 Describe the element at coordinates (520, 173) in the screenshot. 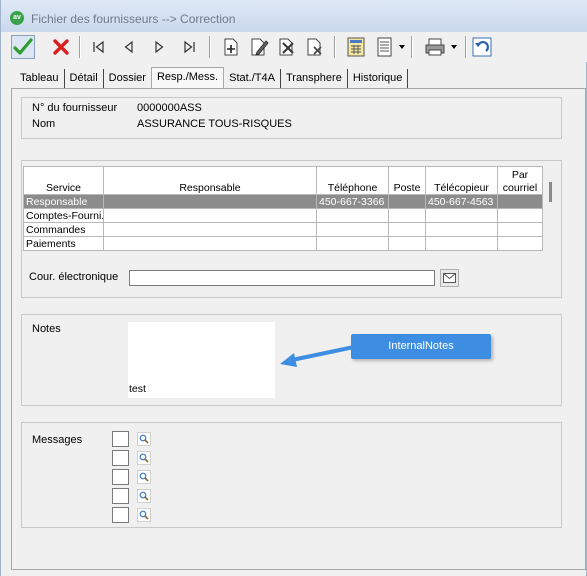

I see `column-header-par: Par` at that location.